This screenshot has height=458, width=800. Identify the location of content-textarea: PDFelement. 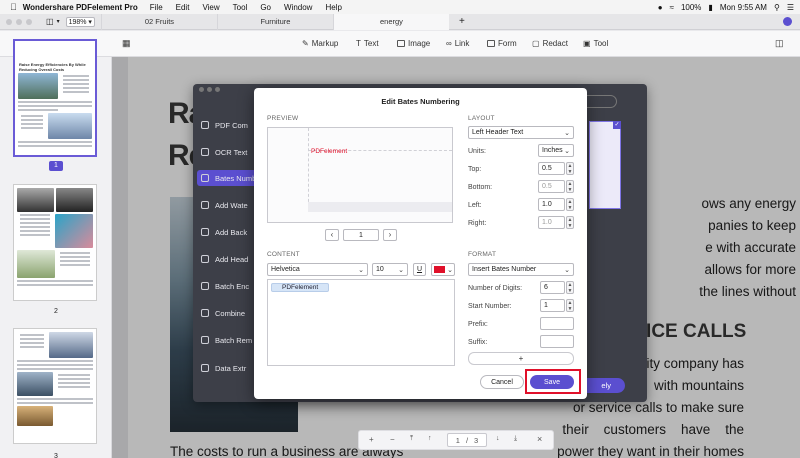
(361, 322).